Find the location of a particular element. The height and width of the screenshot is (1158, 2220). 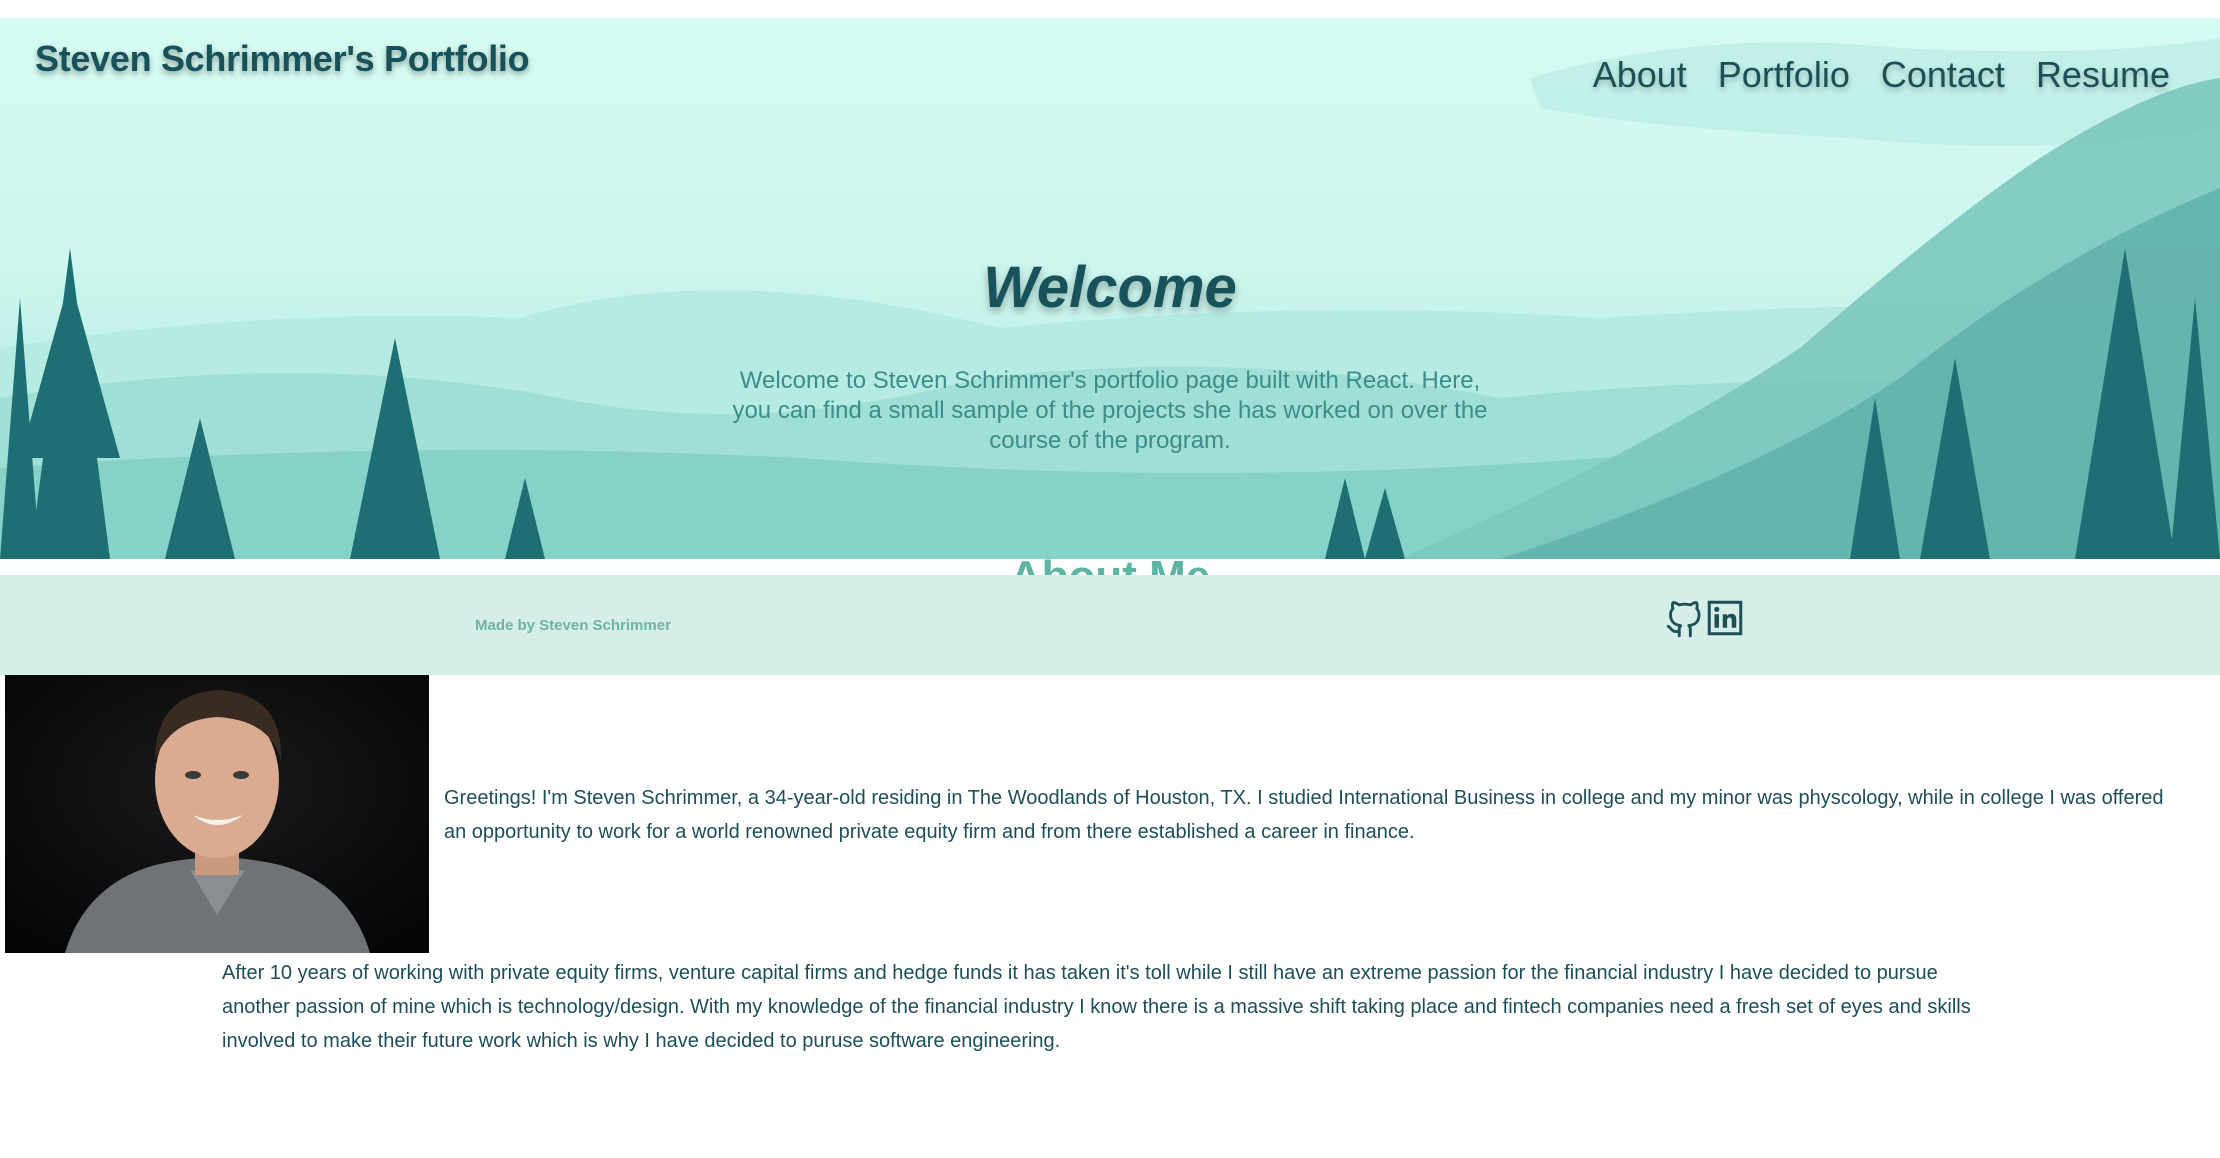

welcome-heading: Welcome is located at coordinates (1110, 287).